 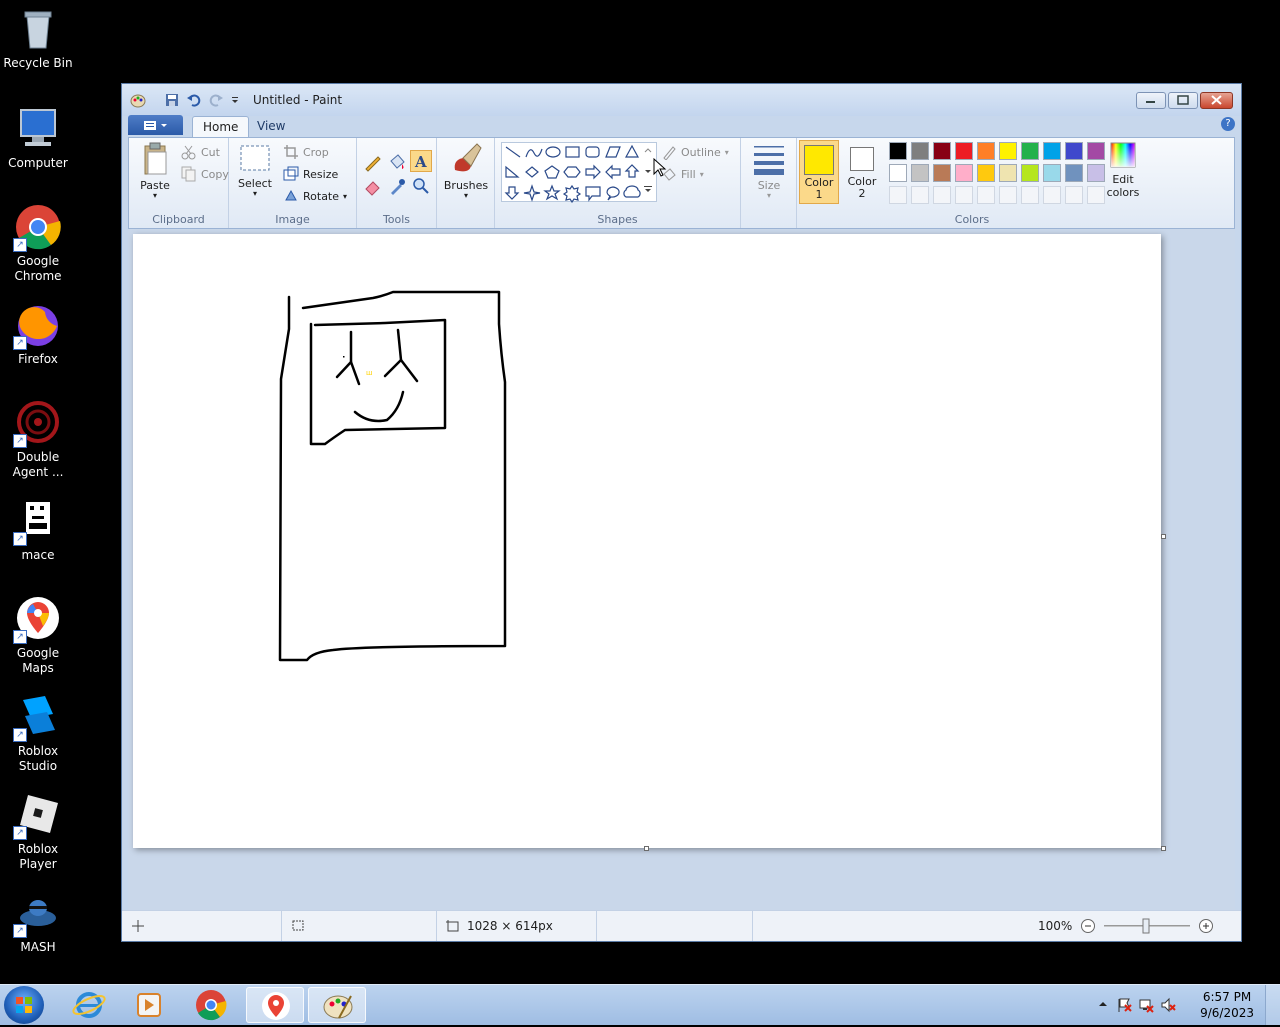 What do you see at coordinates (819, 172) in the screenshot?
I see `color1-button: Color 1` at bounding box center [819, 172].